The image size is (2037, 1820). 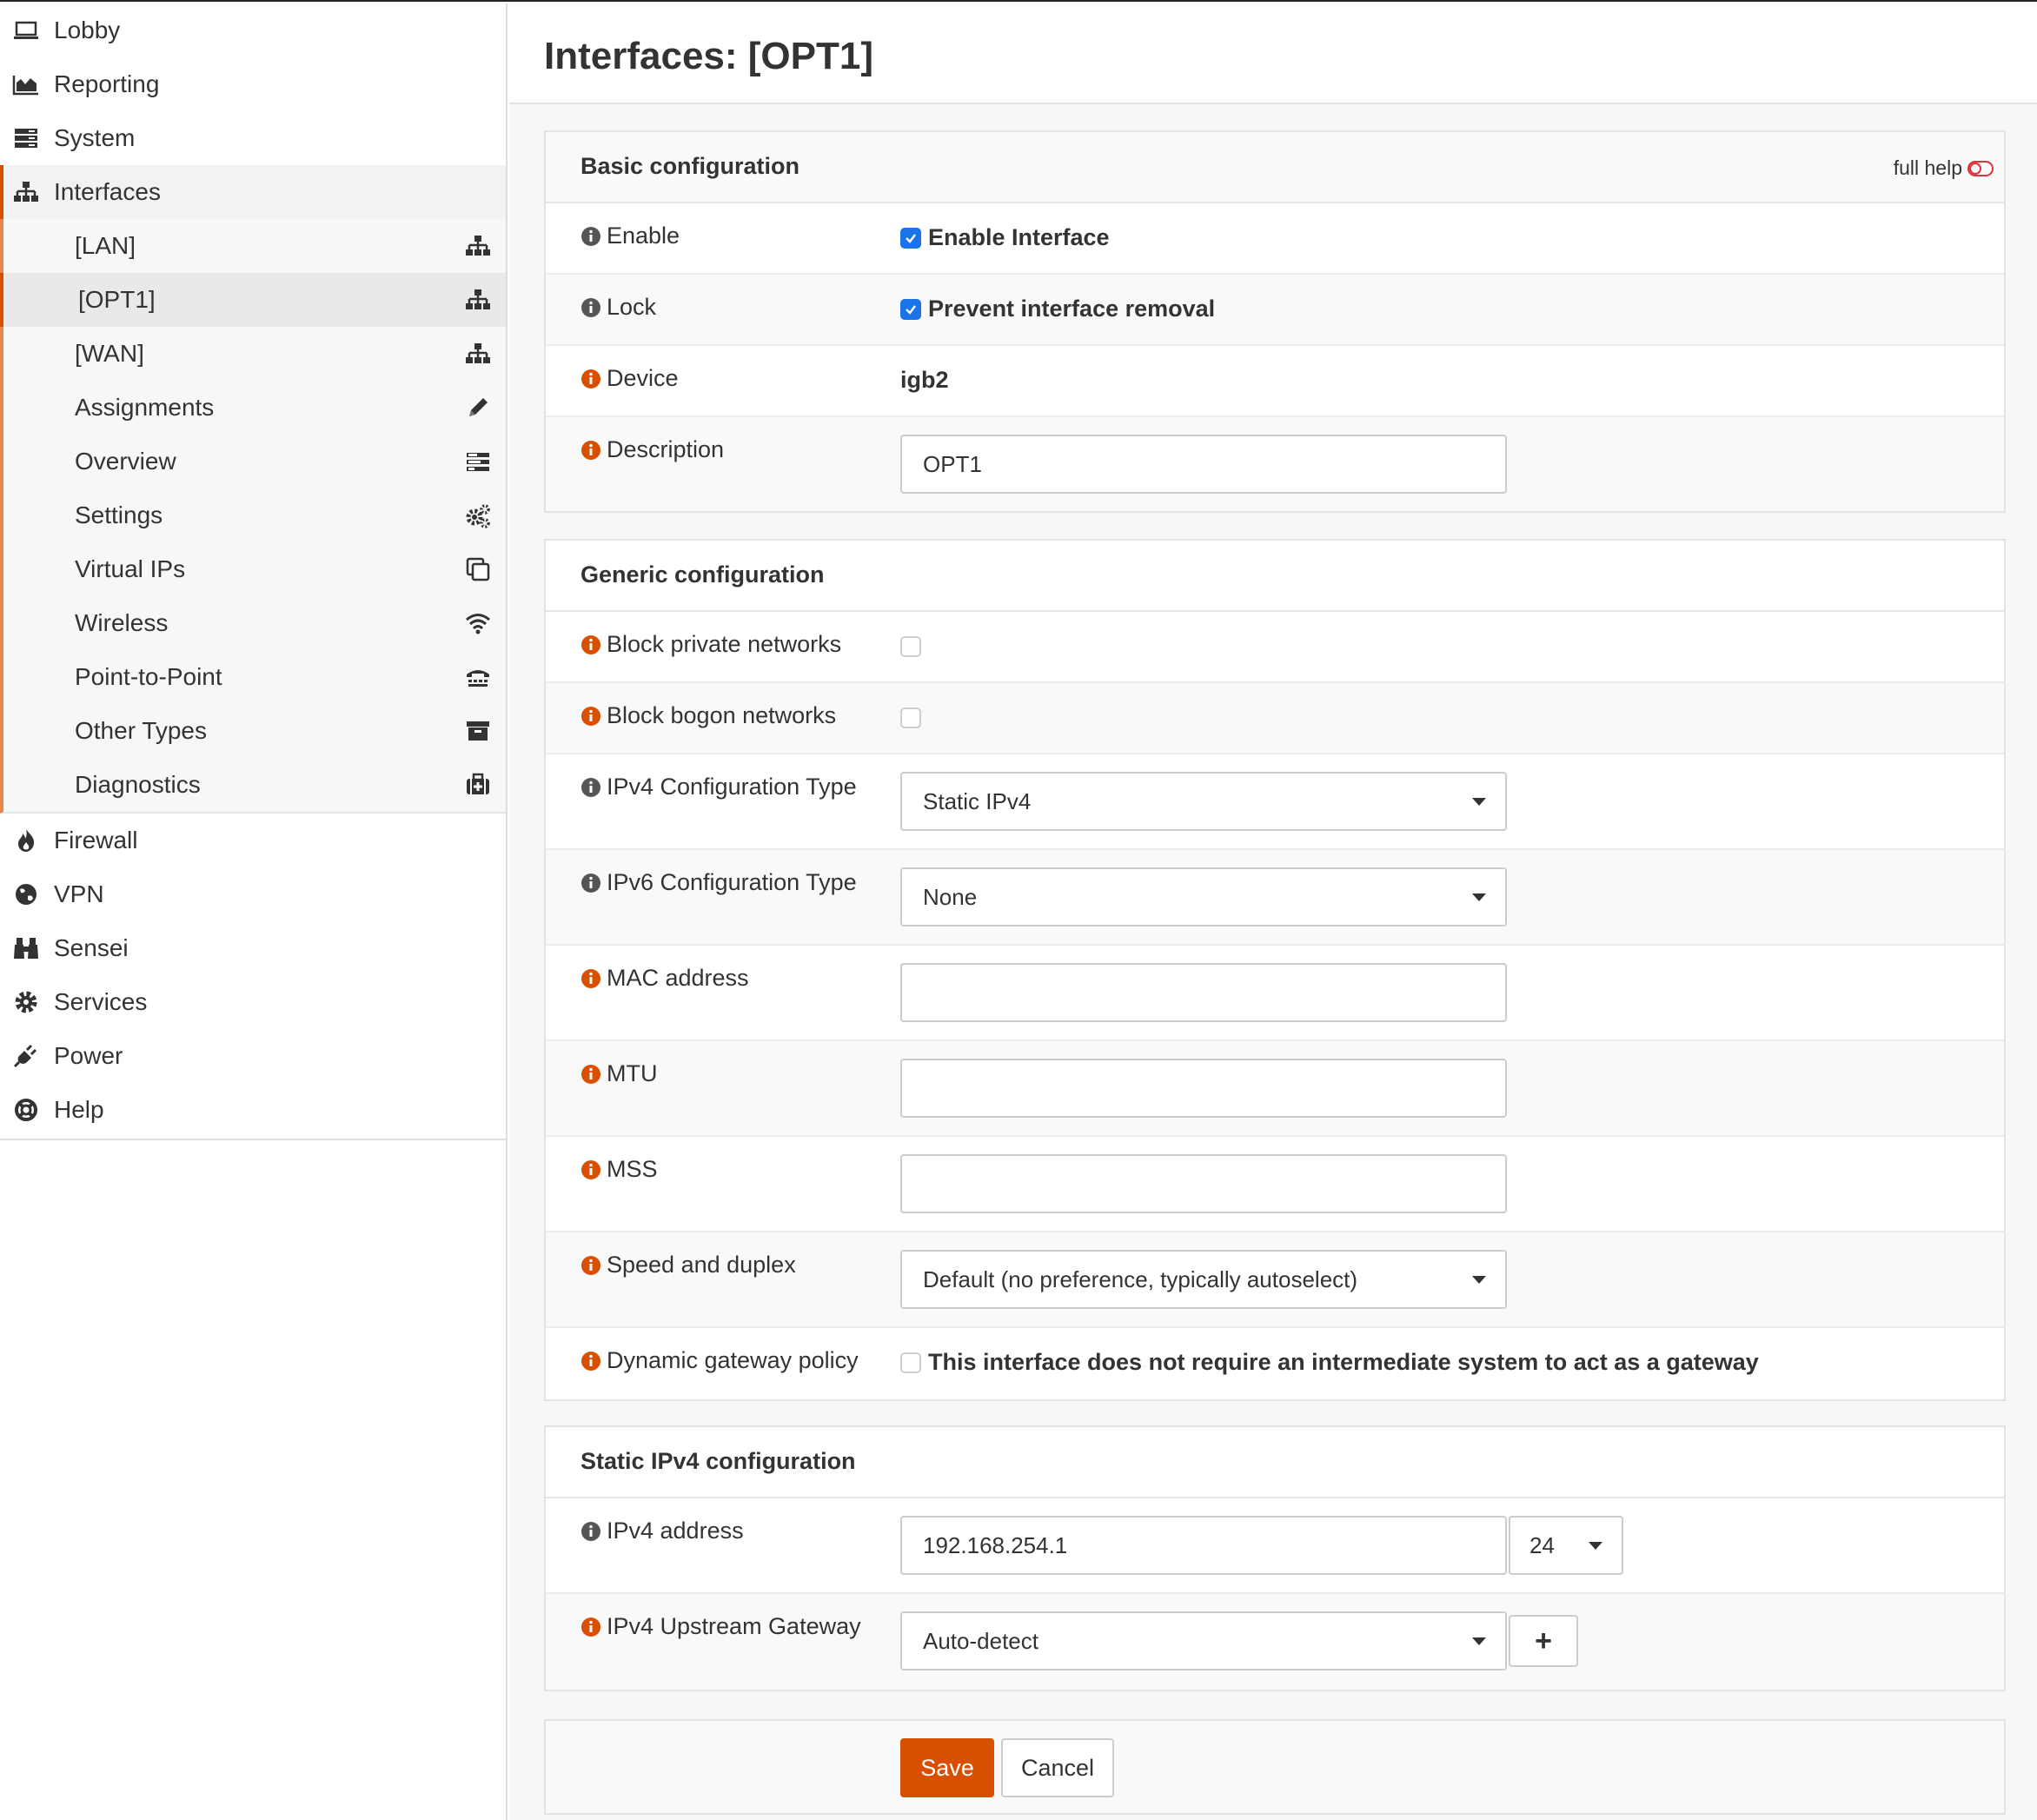 What do you see at coordinates (708, 715) in the screenshot?
I see `block-bogon-label: Block bogon networks` at bounding box center [708, 715].